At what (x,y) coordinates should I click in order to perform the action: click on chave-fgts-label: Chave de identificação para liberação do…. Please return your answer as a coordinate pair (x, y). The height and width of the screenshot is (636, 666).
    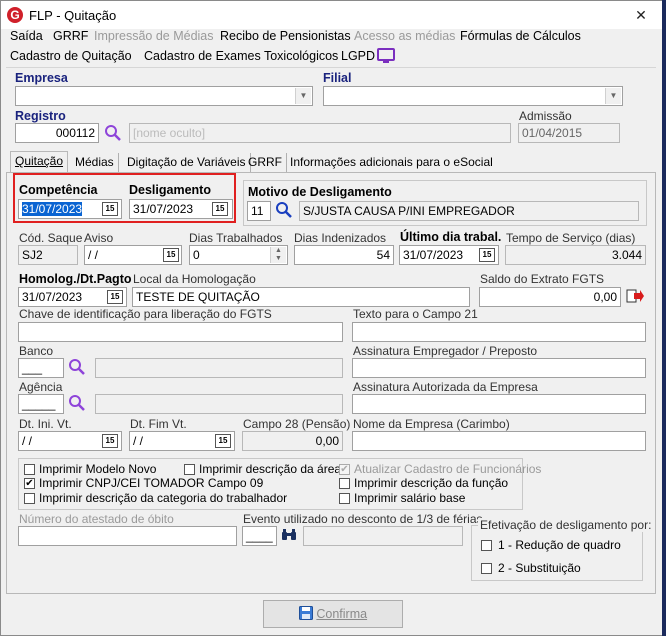
    Looking at the image, I should click on (145, 314).